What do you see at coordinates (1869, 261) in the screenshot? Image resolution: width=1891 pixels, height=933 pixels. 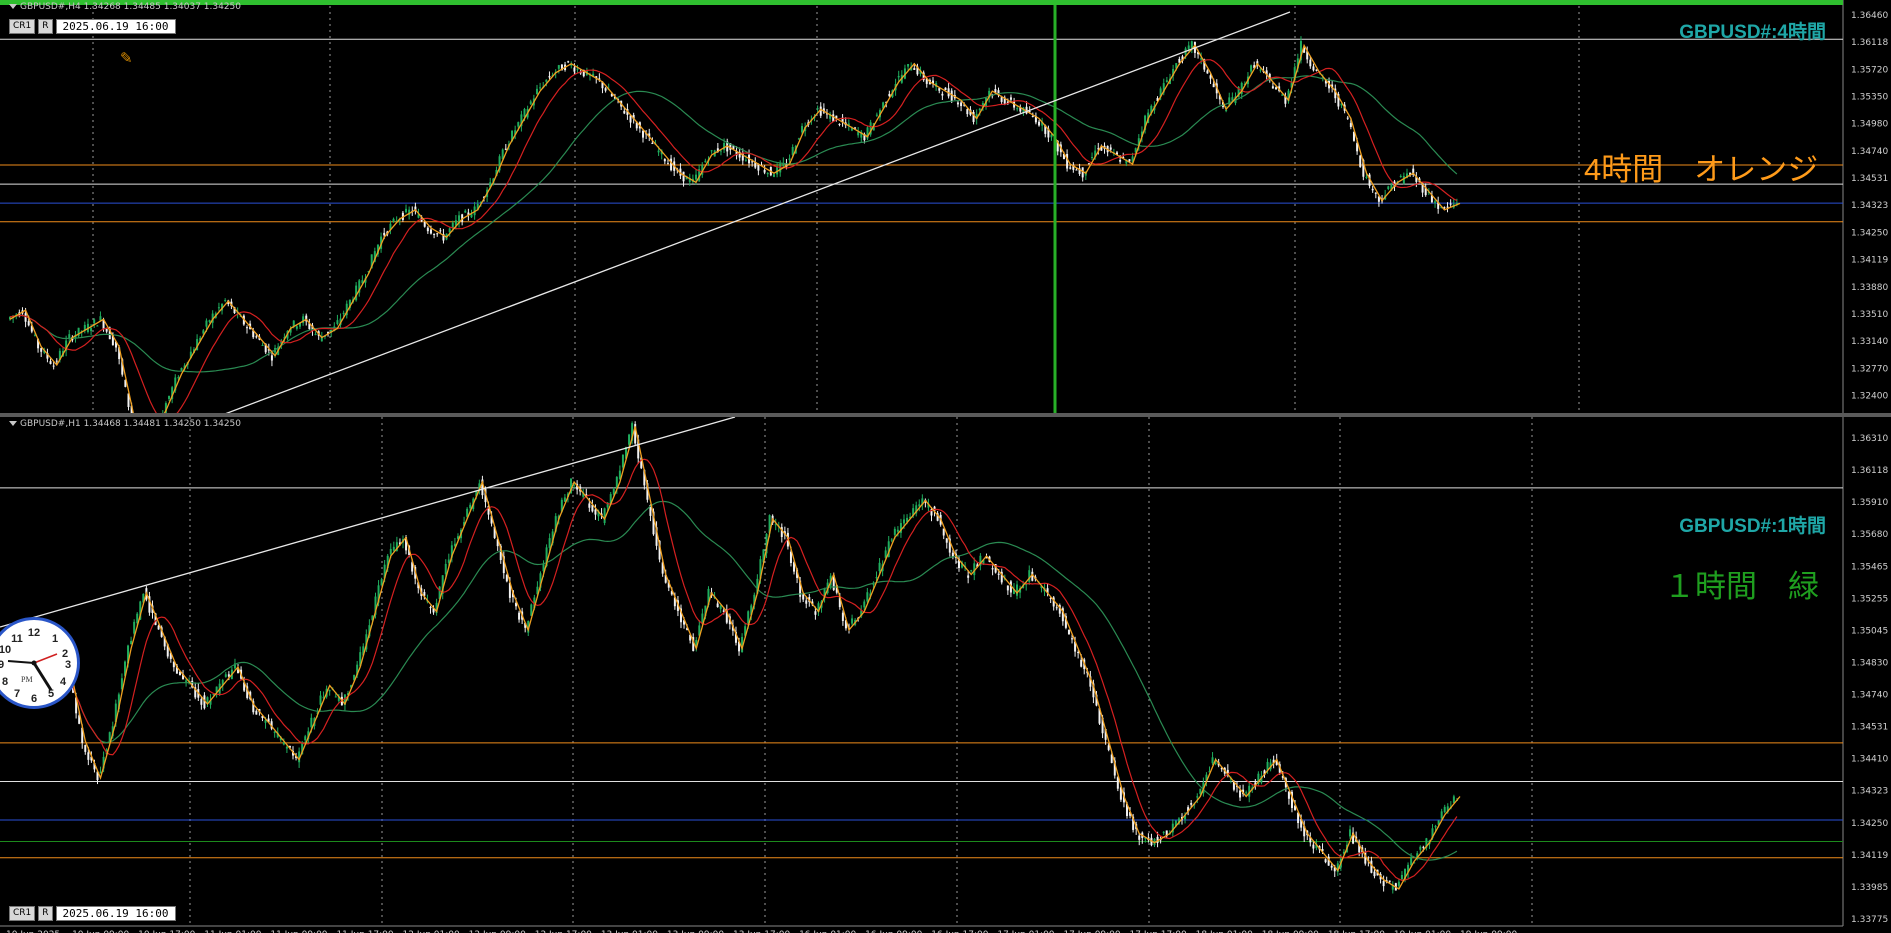 I see `price-tick-label: 1.34119` at bounding box center [1869, 261].